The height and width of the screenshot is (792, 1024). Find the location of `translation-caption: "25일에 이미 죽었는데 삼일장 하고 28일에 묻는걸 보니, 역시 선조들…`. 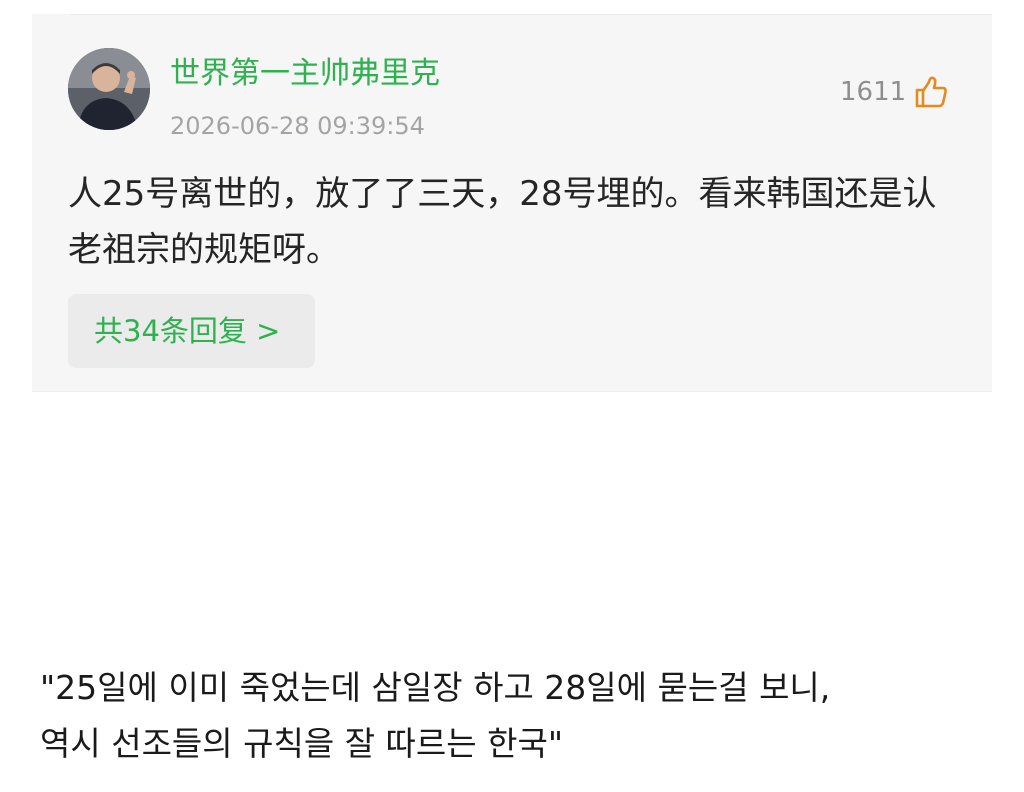

translation-caption: "25일에 이미 죽었는데 삼일장 하고 28일에 묻는걸 보니, 역시 선조들… is located at coordinates (515, 716).